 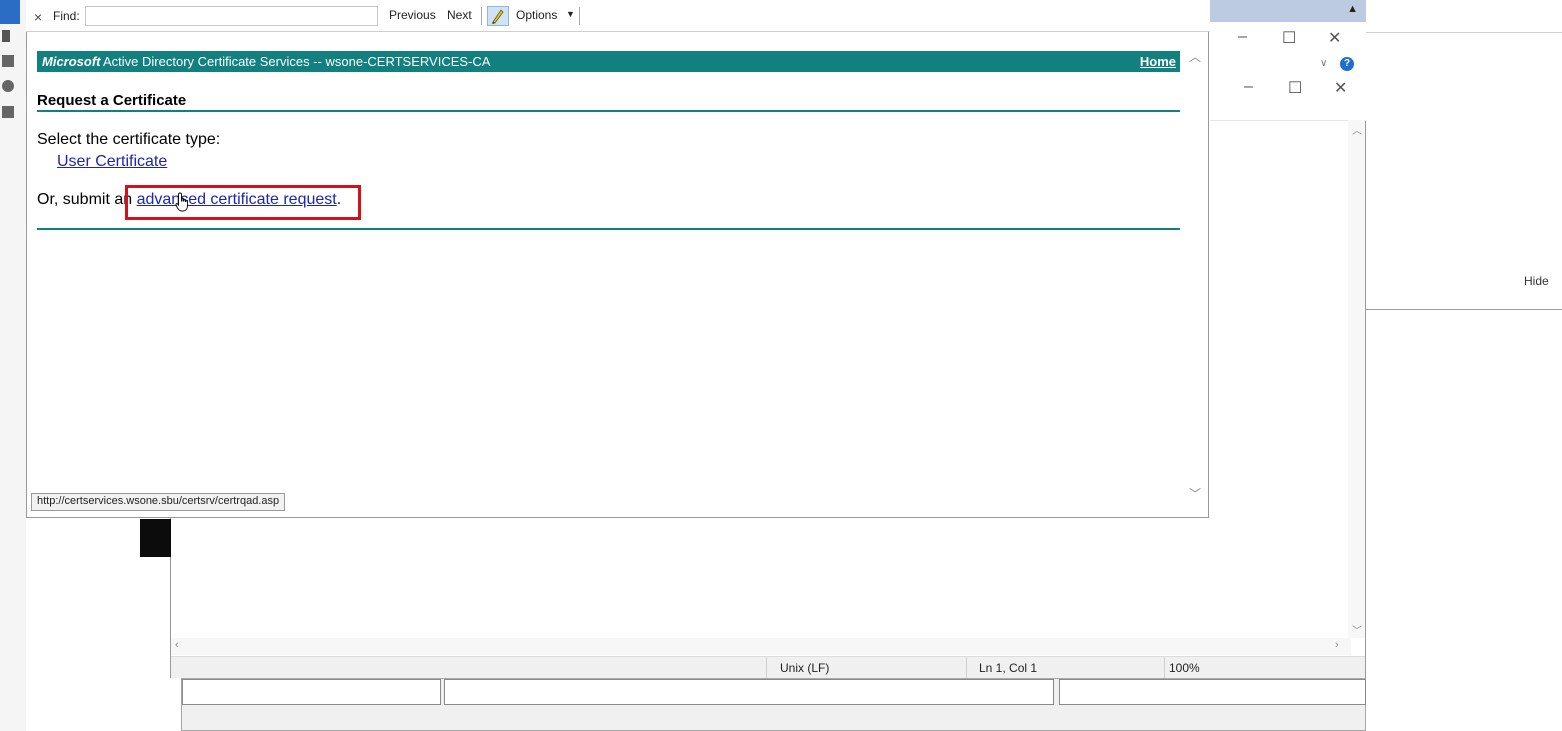 What do you see at coordinates (177, 645) in the screenshot?
I see `scroll-left-icon: ‹` at bounding box center [177, 645].